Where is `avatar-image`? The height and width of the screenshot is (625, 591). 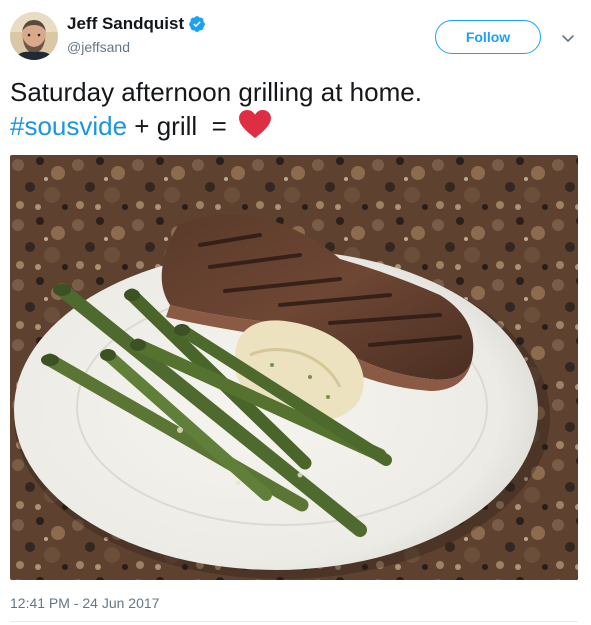 avatar-image is located at coordinates (34, 36).